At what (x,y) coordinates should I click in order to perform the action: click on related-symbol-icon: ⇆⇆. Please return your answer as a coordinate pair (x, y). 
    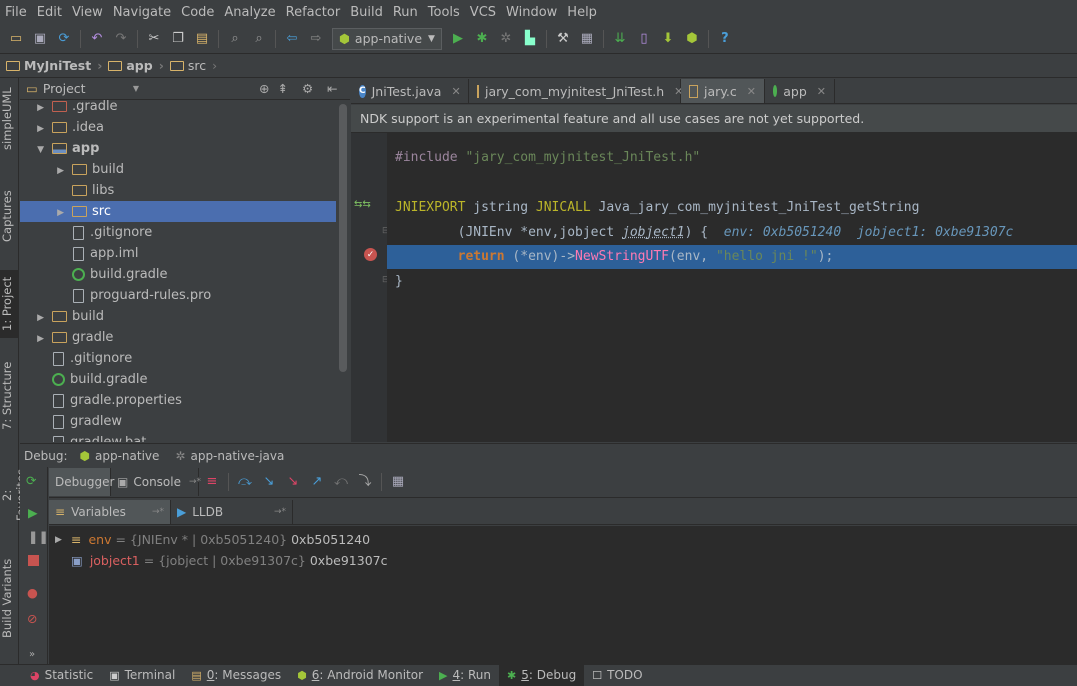
    Looking at the image, I should click on (362, 204).